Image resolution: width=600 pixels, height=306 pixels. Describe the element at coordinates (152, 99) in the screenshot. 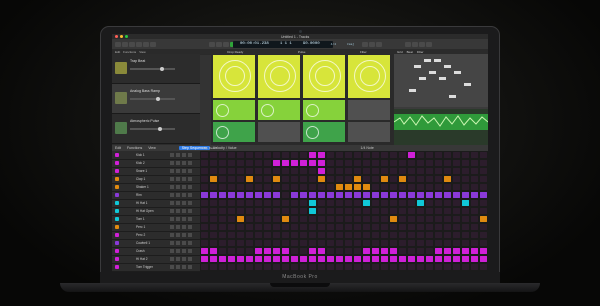

I see `volume-slider` at that location.